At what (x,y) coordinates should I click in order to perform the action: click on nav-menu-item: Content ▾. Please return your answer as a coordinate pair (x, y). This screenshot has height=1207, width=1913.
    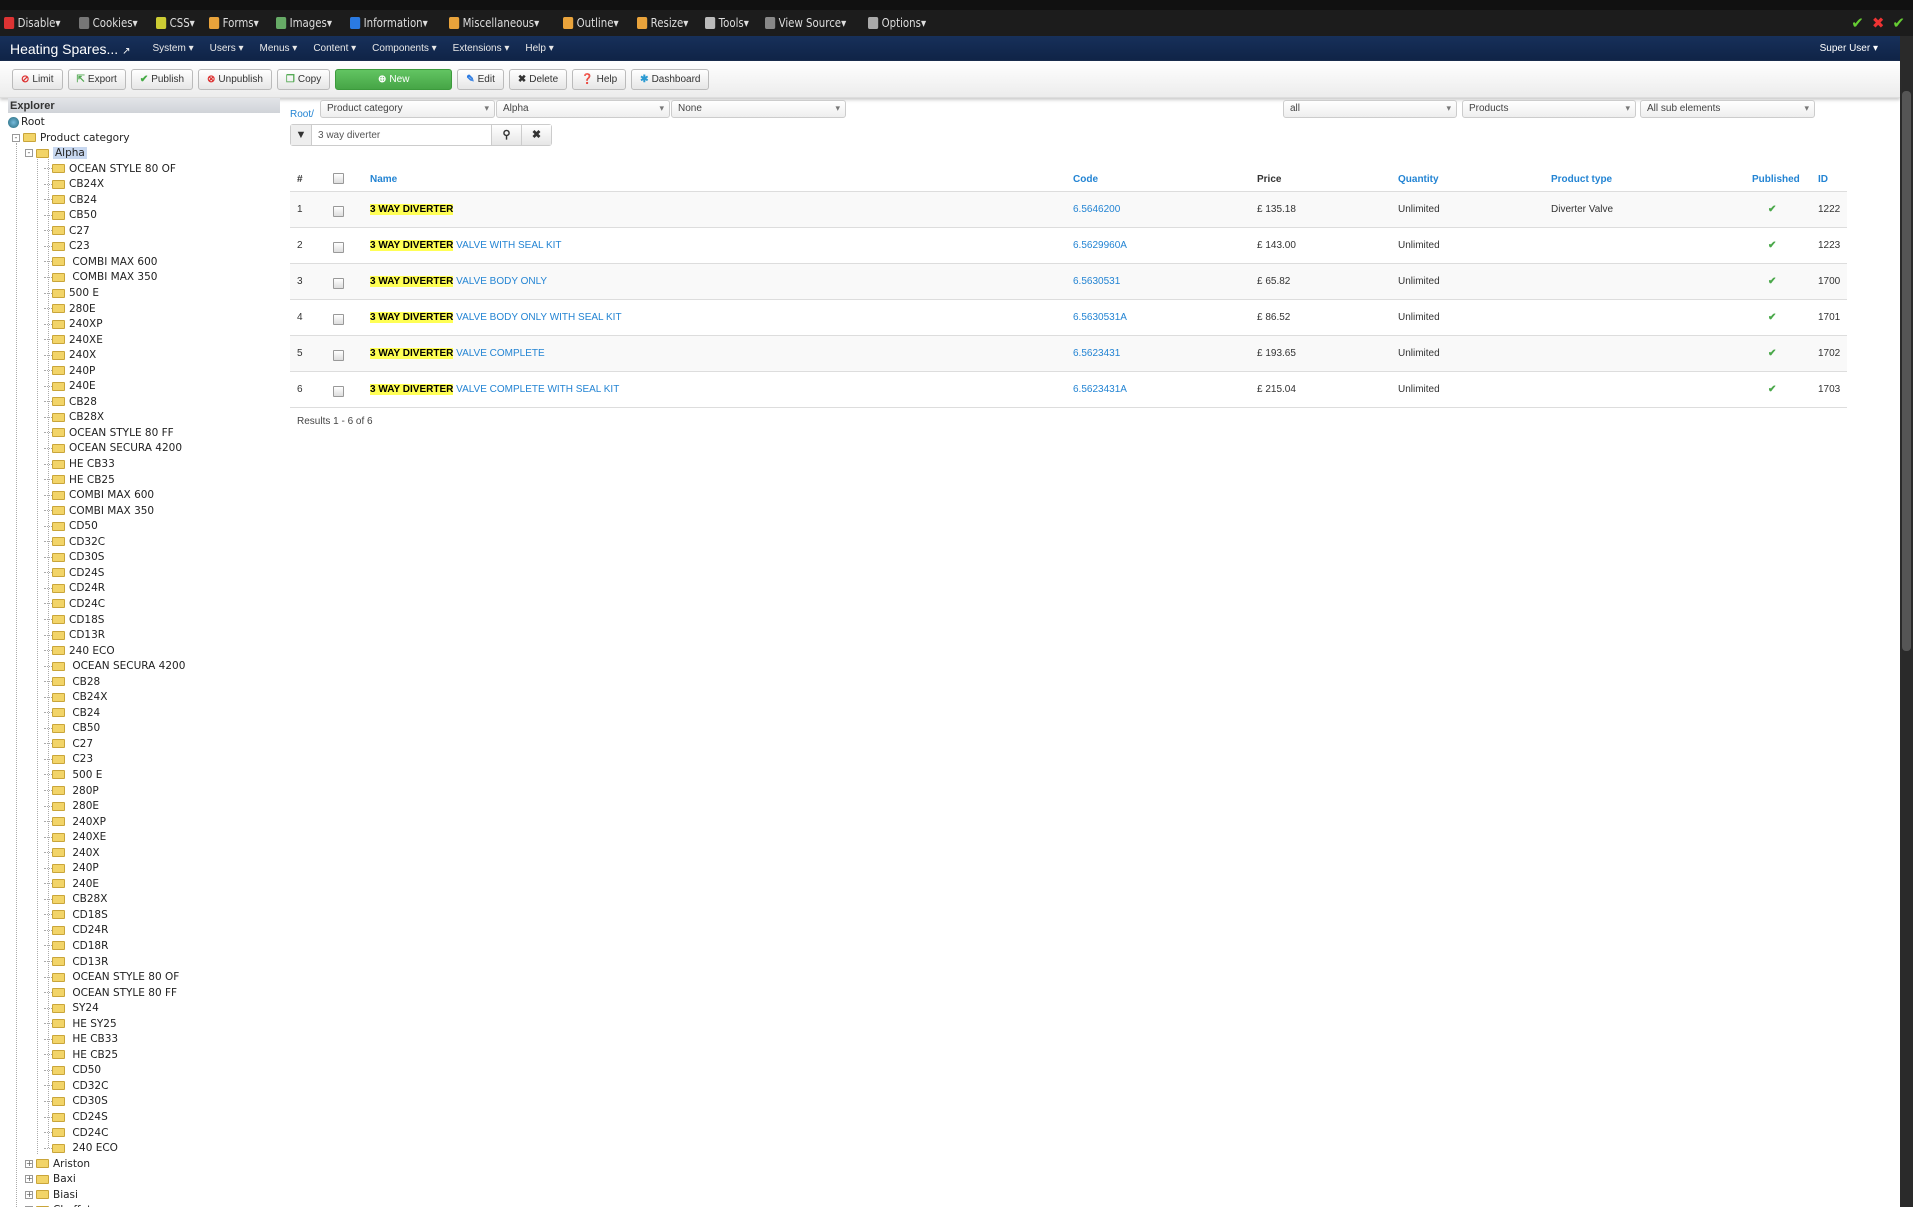
    Looking at the image, I should click on (334, 48).